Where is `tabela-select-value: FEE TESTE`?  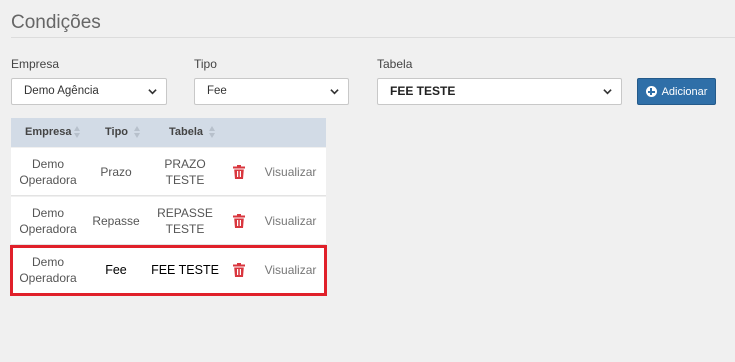
tabela-select-value: FEE TESTE is located at coordinates (423, 91).